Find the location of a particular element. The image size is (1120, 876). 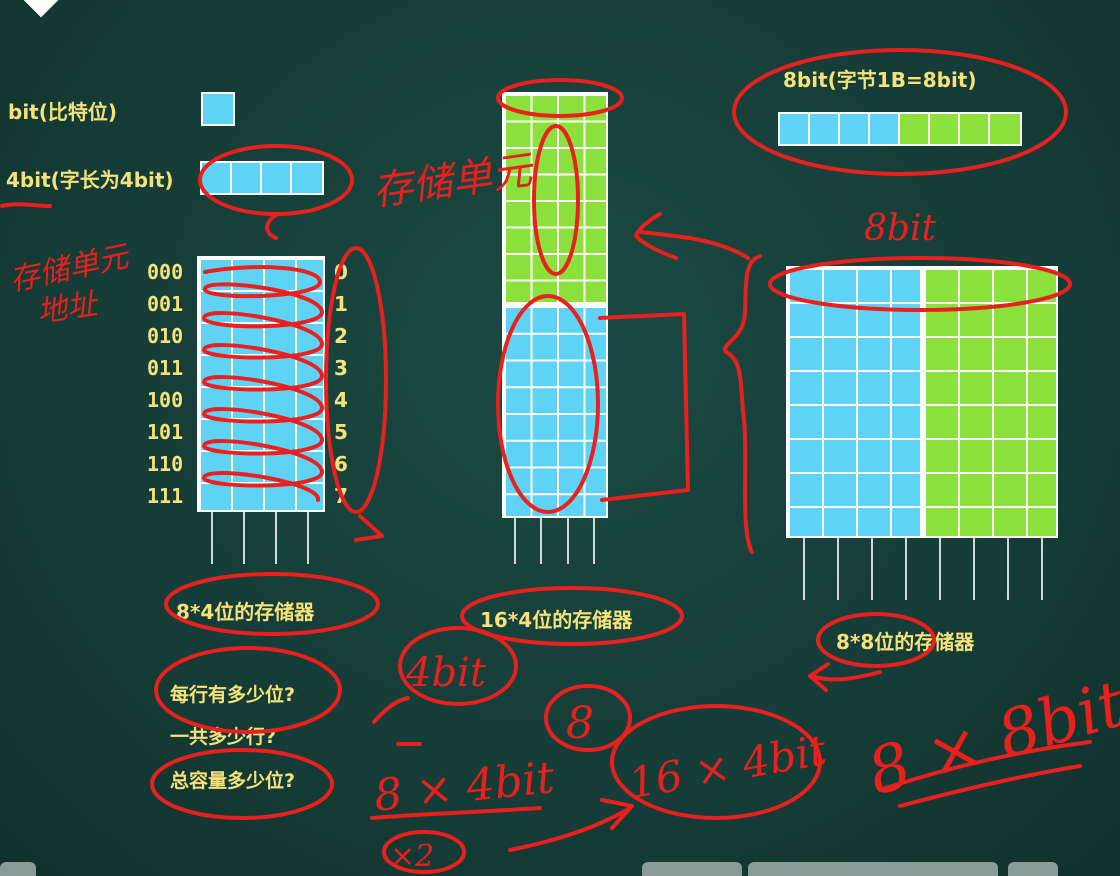

question-bits-per-row: 每行有多少位? is located at coordinates (233, 695).